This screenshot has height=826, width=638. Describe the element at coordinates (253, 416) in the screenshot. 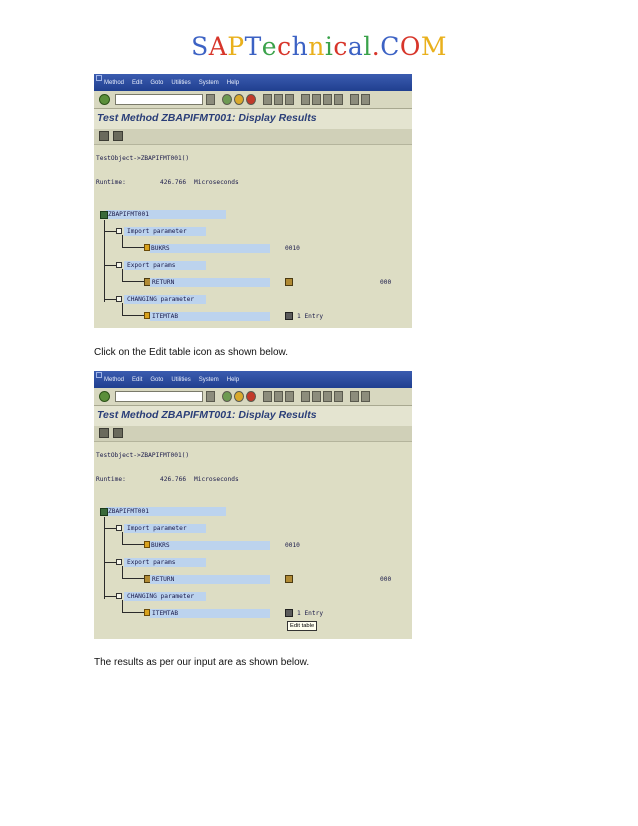

I see `screen-title: Test Method ZBAPIFMT001: Display Results` at that location.